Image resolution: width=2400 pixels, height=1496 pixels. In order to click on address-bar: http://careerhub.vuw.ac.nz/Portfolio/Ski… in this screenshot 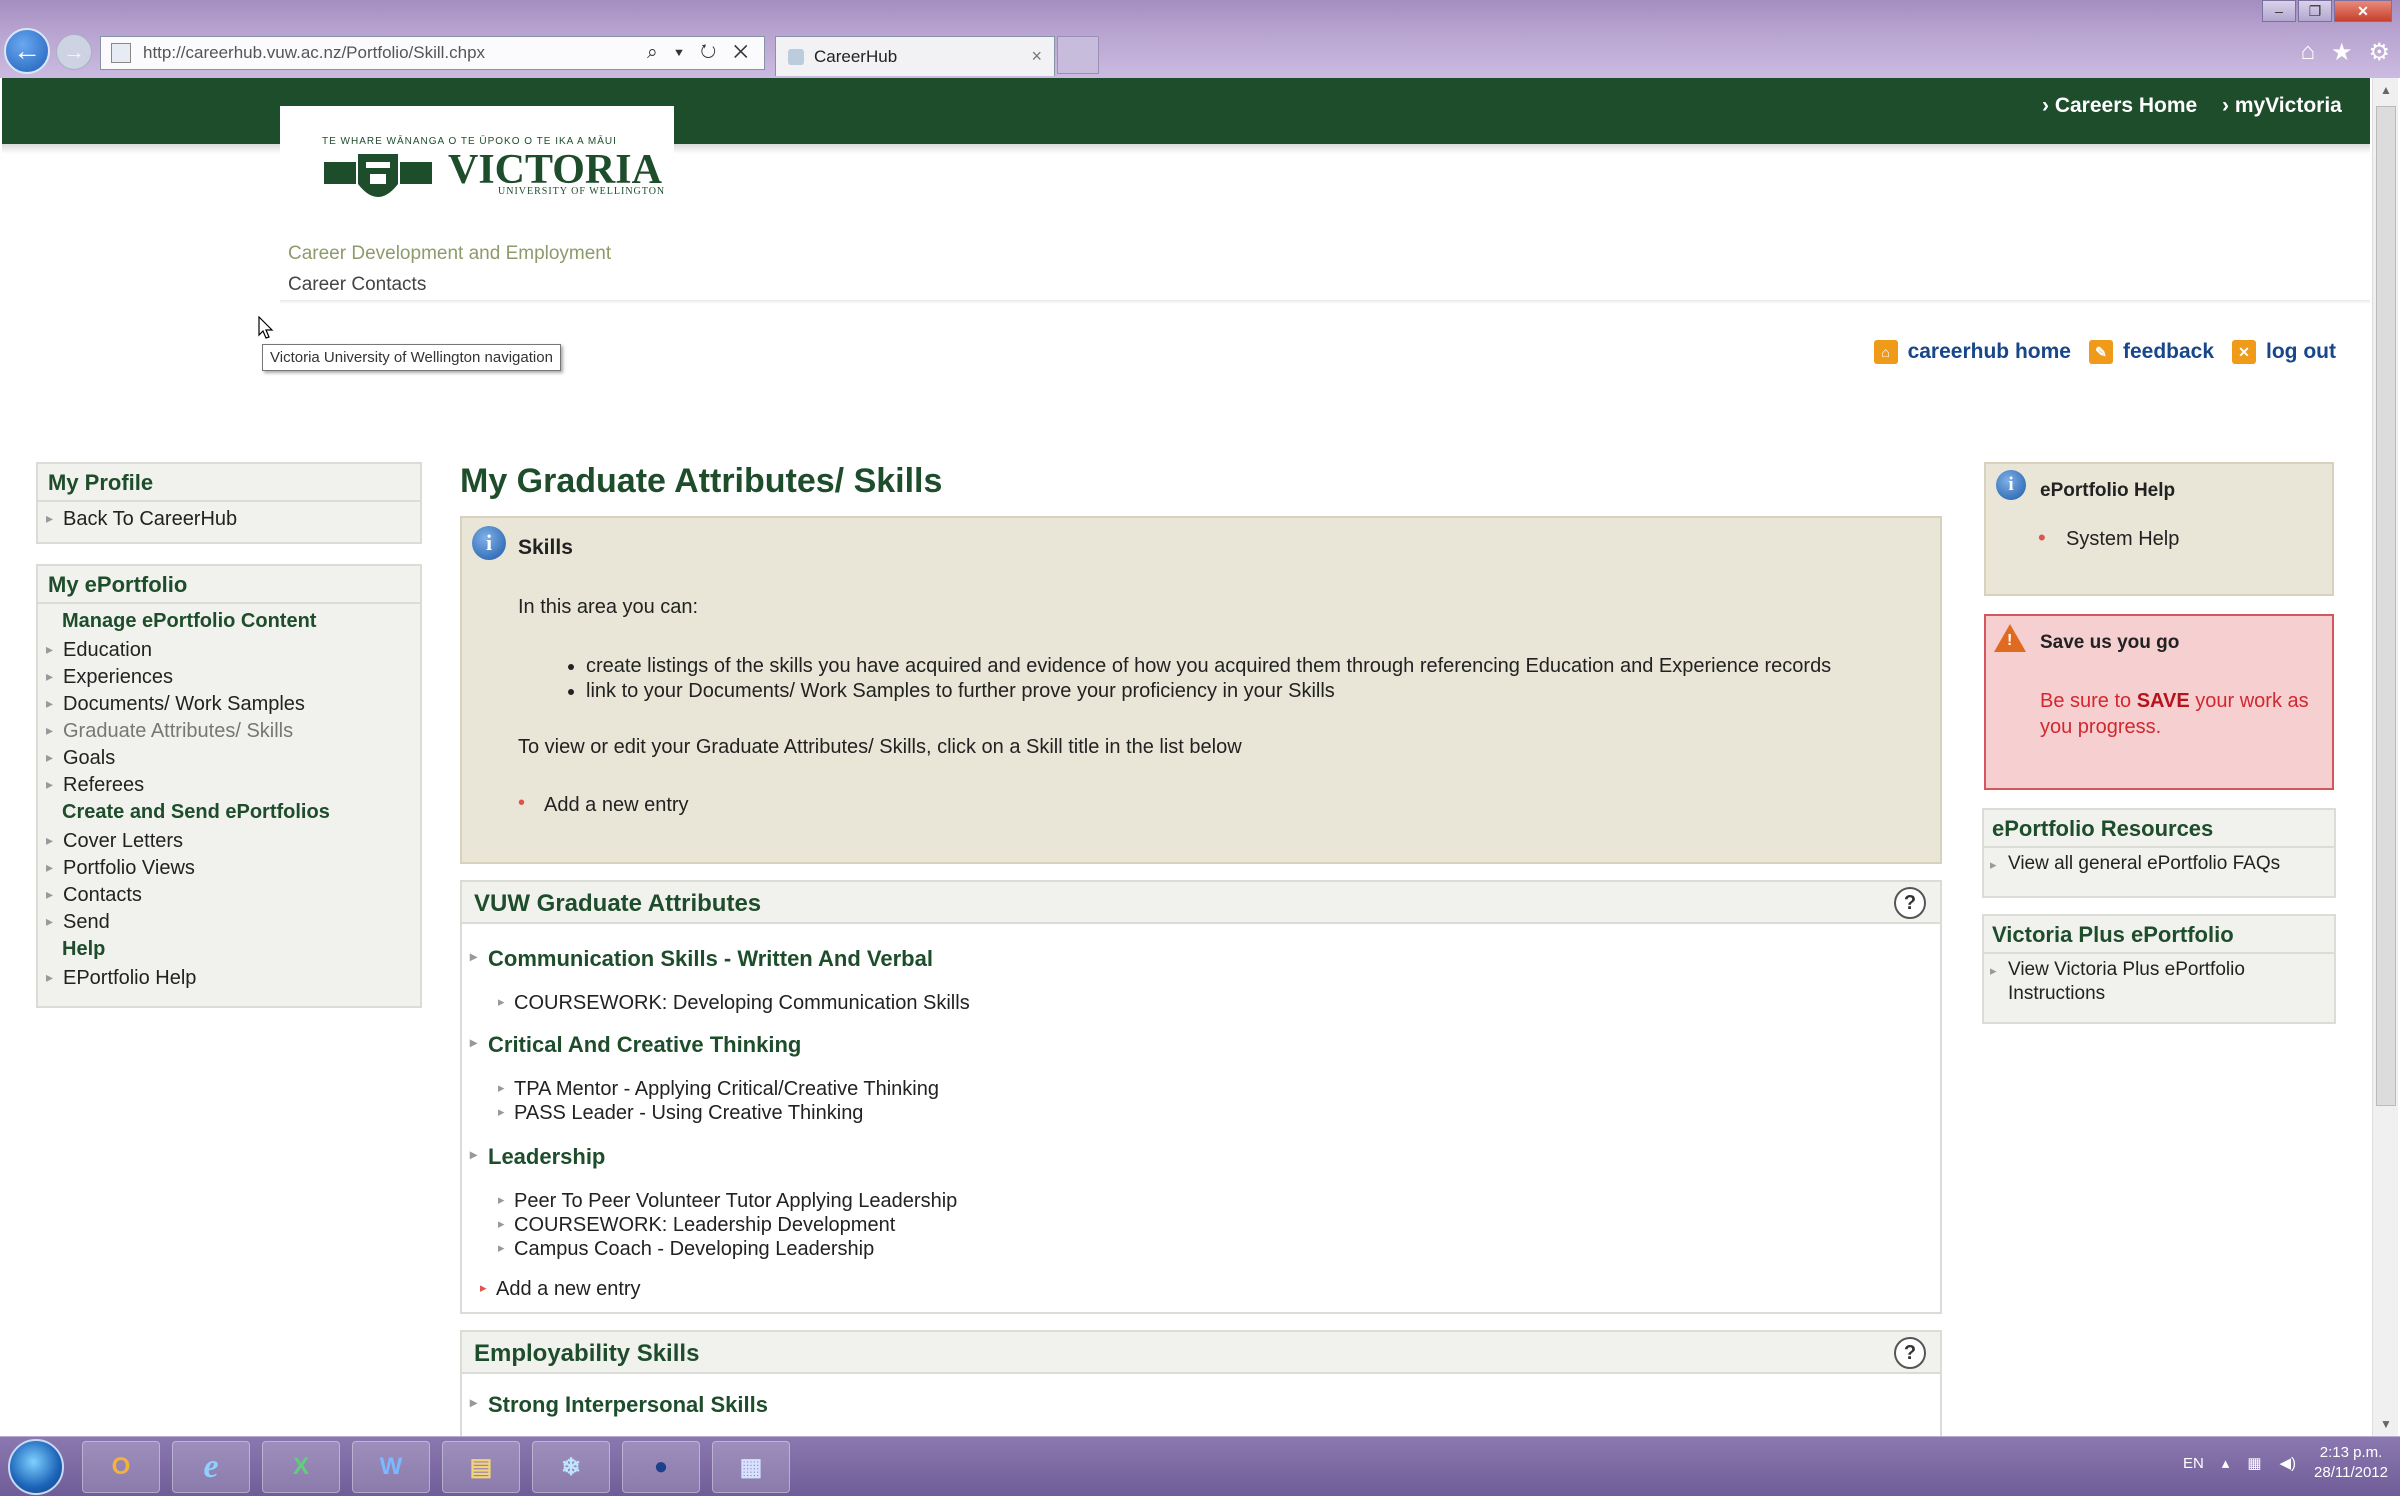, I will do `click(432, 53)`.